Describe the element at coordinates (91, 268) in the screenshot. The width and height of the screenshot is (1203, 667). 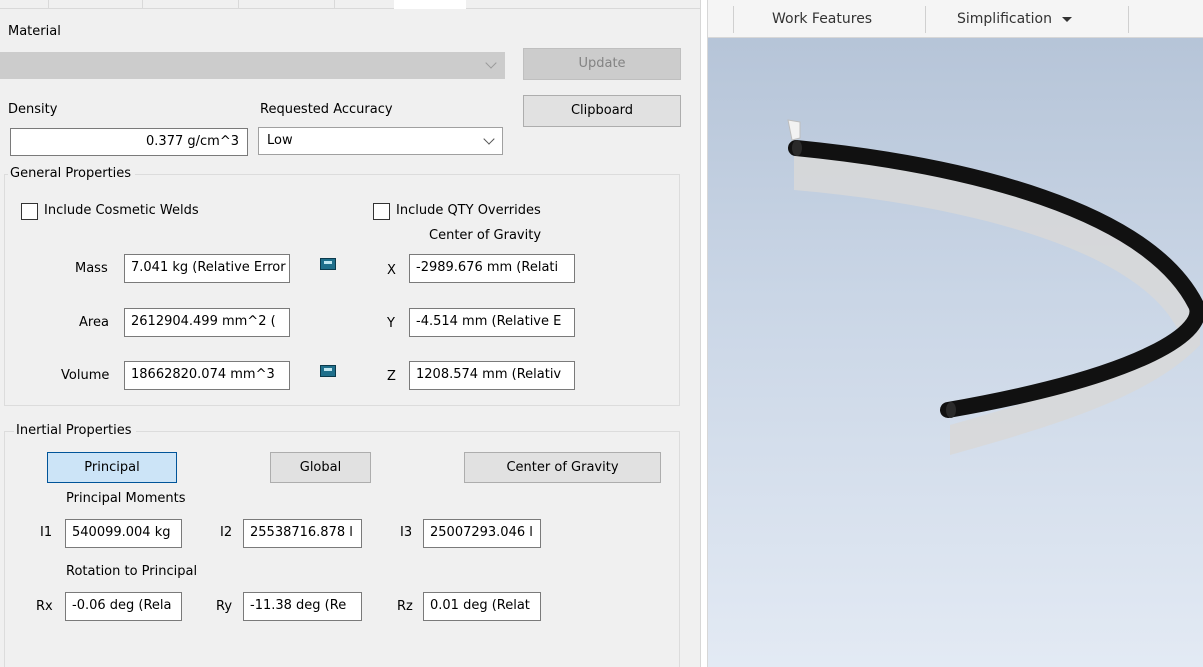
I see `mass-label: Mass` at that location.